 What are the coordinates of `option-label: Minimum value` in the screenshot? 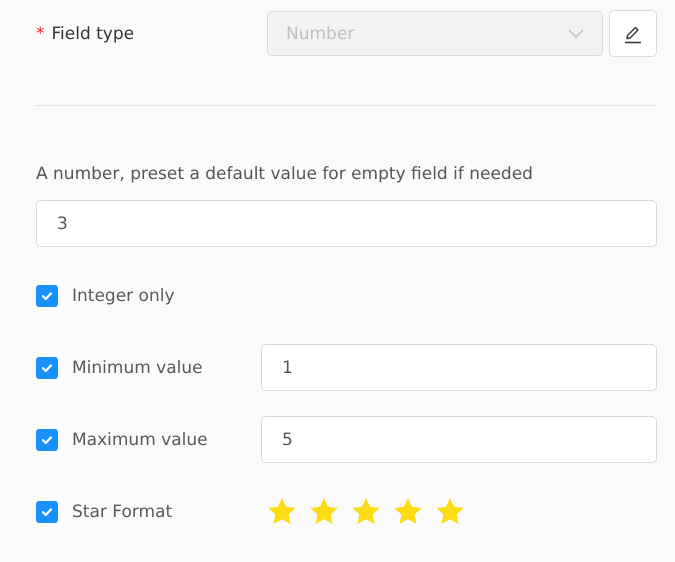 It's located at (137, 368).